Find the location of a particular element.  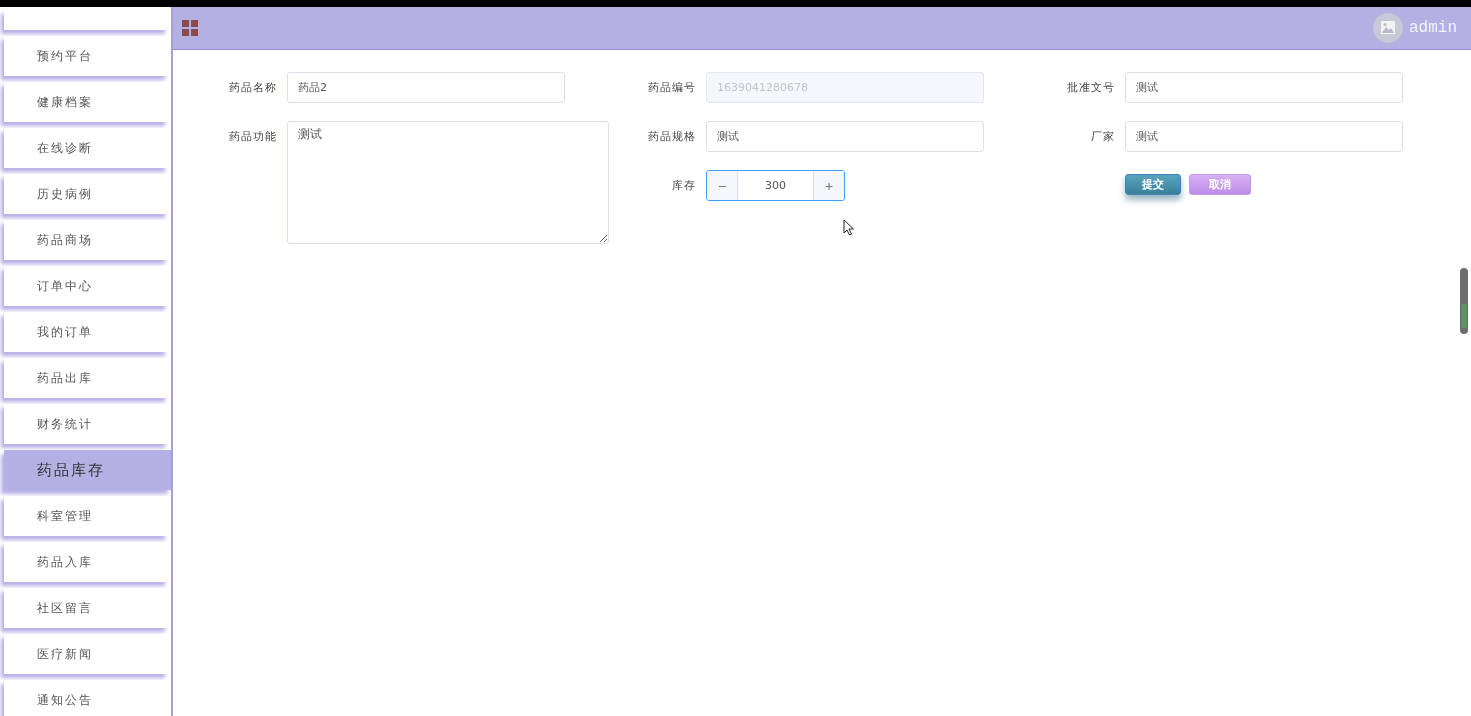

sidebar-item: 在线诊断 is located at coordinates (86, 148).